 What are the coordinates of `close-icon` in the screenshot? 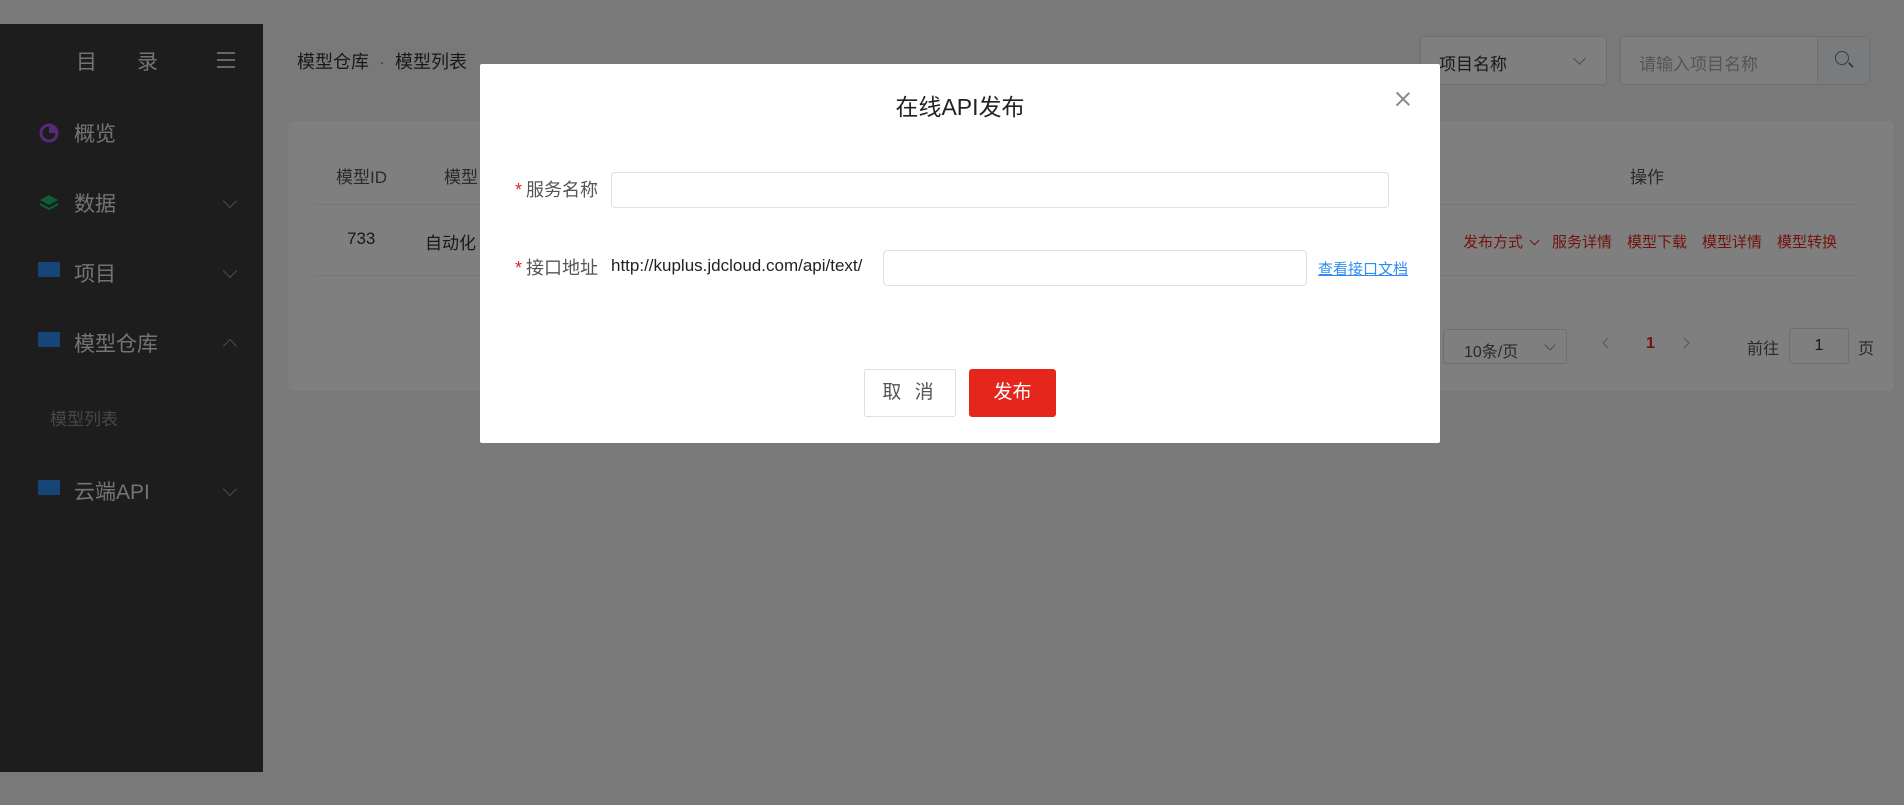 It's located at (1403, 99).